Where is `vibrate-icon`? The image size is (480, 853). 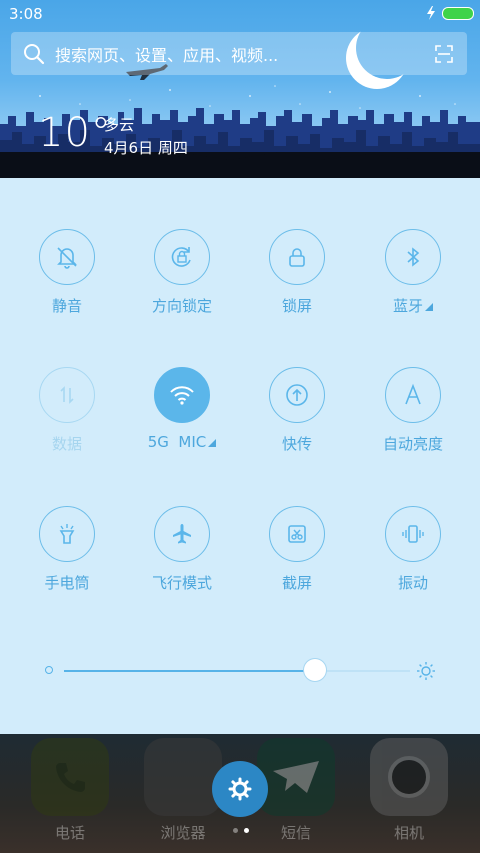 vibrate-icon is located at coordinates (413, 534).